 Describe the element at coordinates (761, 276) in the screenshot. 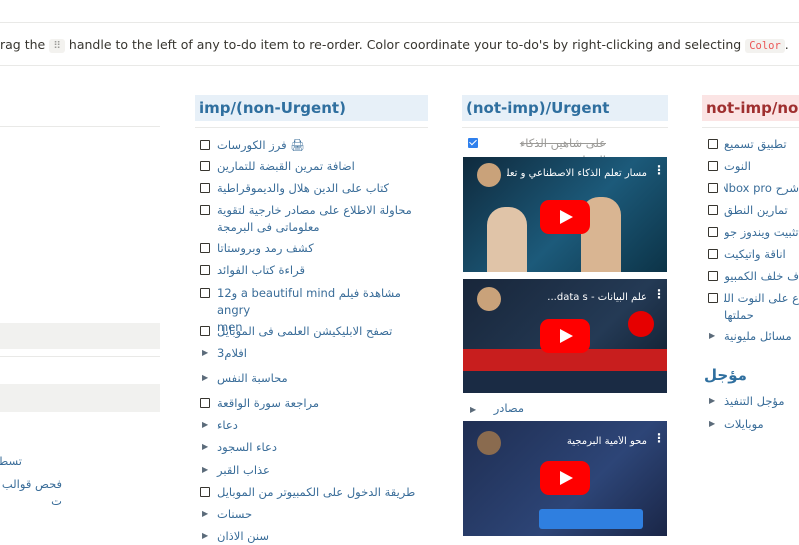

I see `todo-item: ف خلف الكمبيوتر` at that location.